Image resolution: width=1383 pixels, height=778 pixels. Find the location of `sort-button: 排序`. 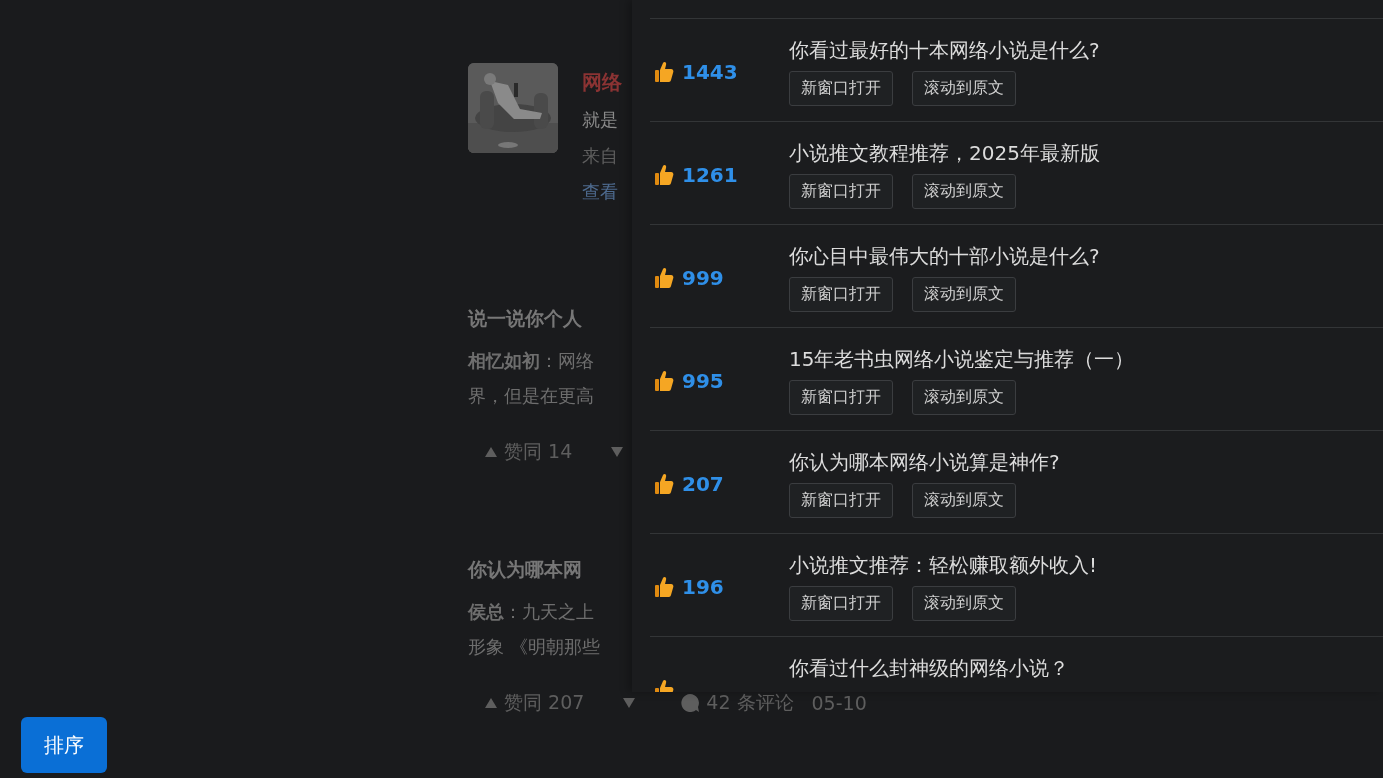

sort-button: 排序 is located at coordinates (64, 745).